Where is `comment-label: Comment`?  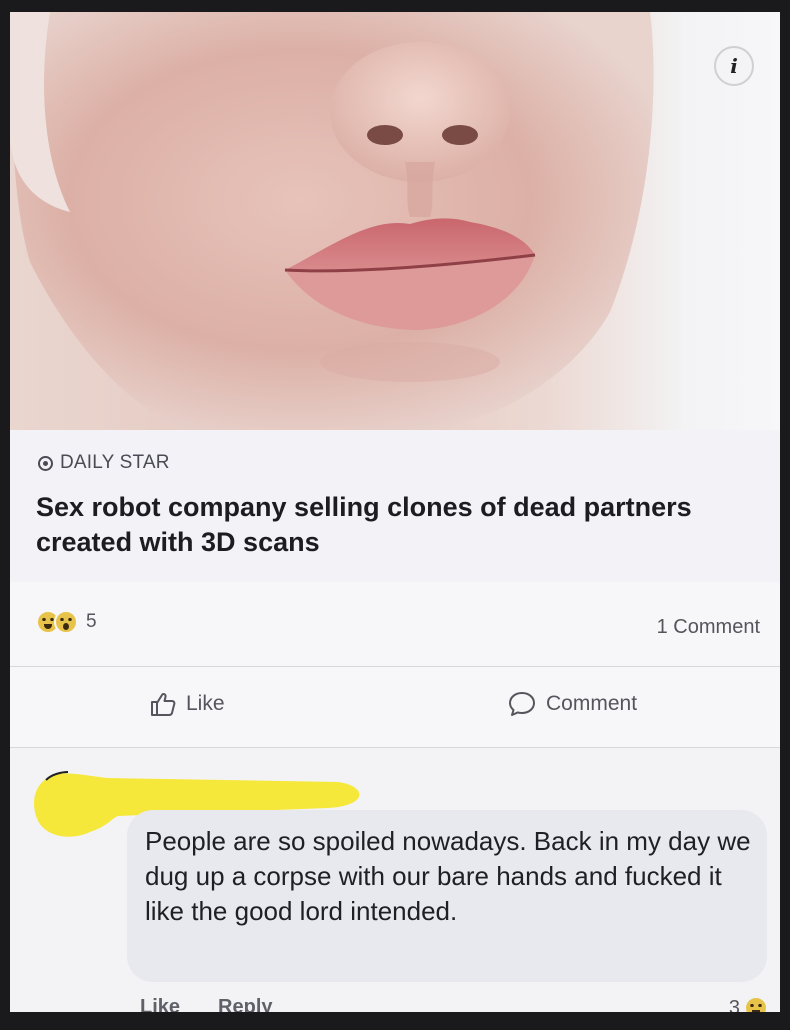 comment-label: Comment is located at coordinates (592, 703).